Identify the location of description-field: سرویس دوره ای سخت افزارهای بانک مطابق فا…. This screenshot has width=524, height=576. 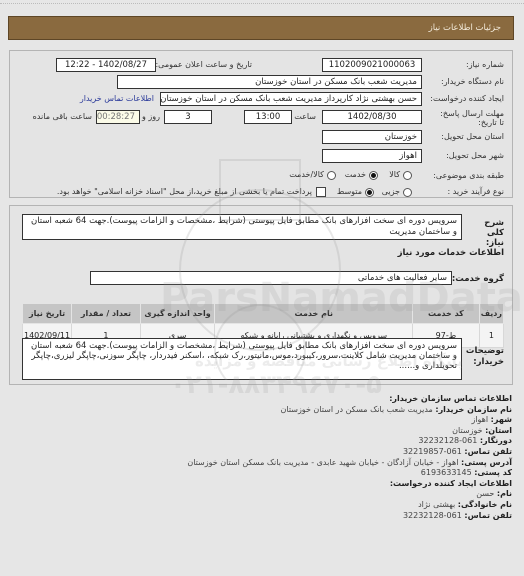
(242, 227).